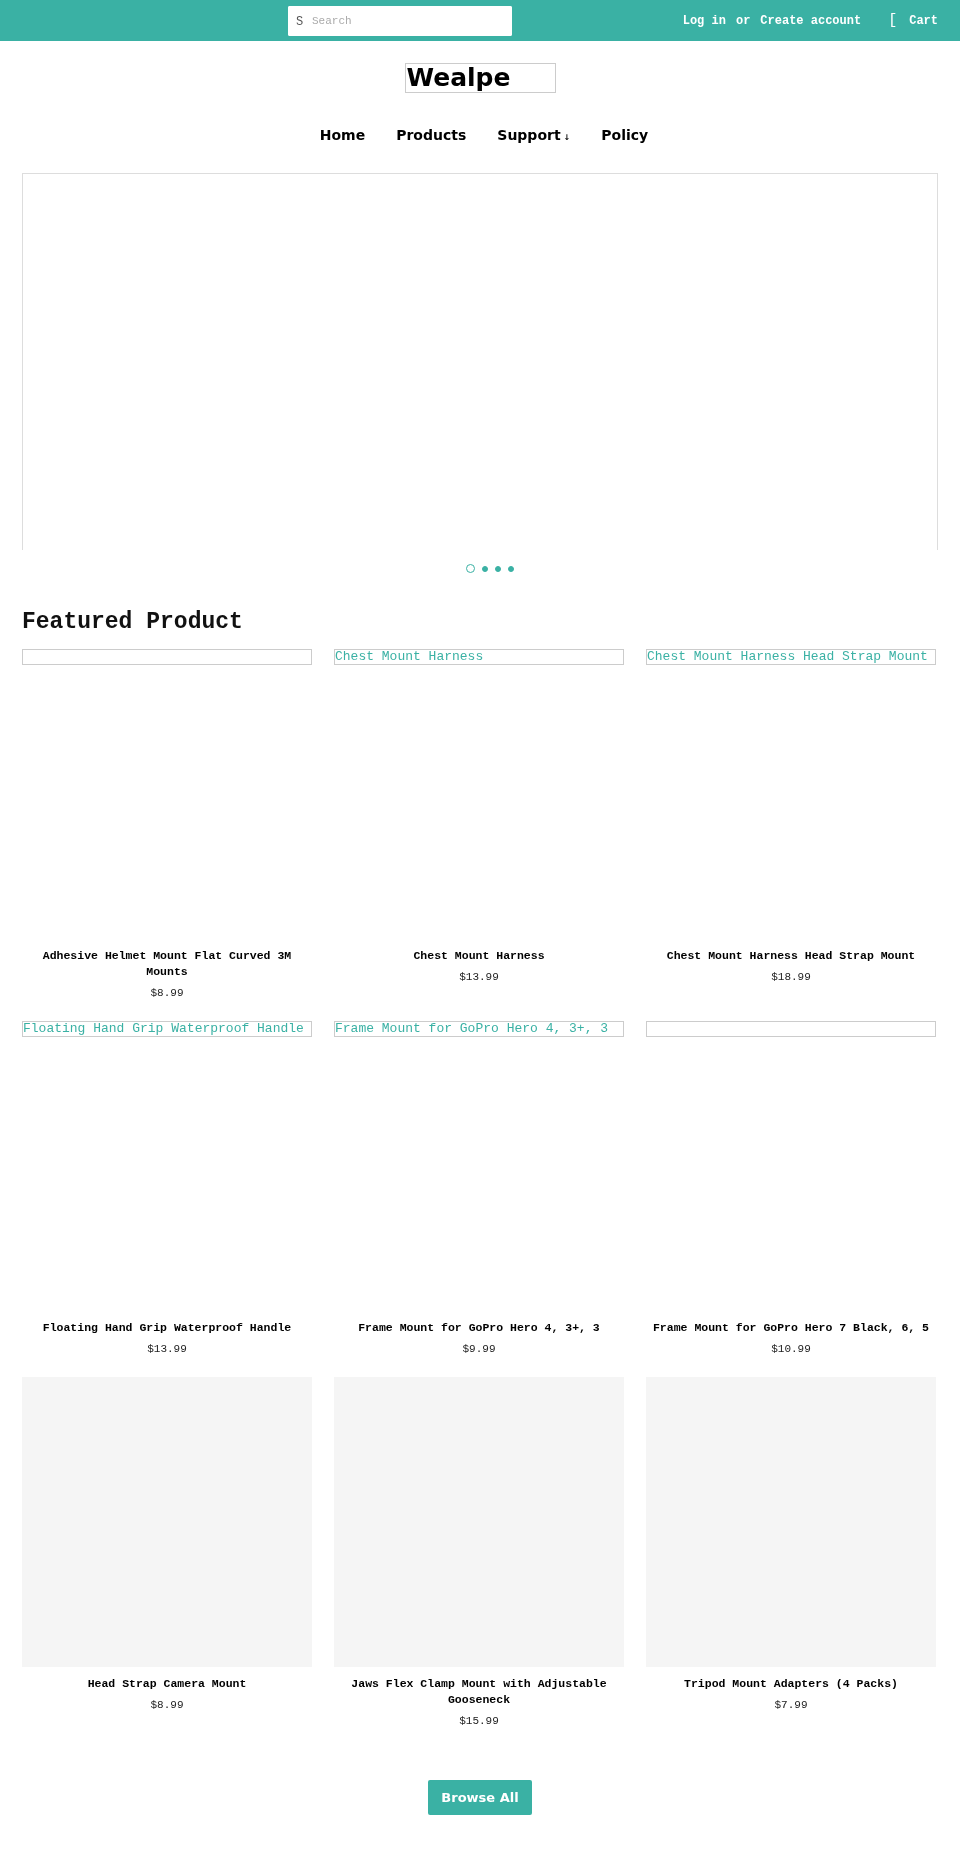 The height and width of the screenshot is (1875, 960). Describe the element at coordinates (167, 964) in the screenshot. I see `product-name: Adhesive Helmet Mount Flat Curved 3M Mounts` at that location.